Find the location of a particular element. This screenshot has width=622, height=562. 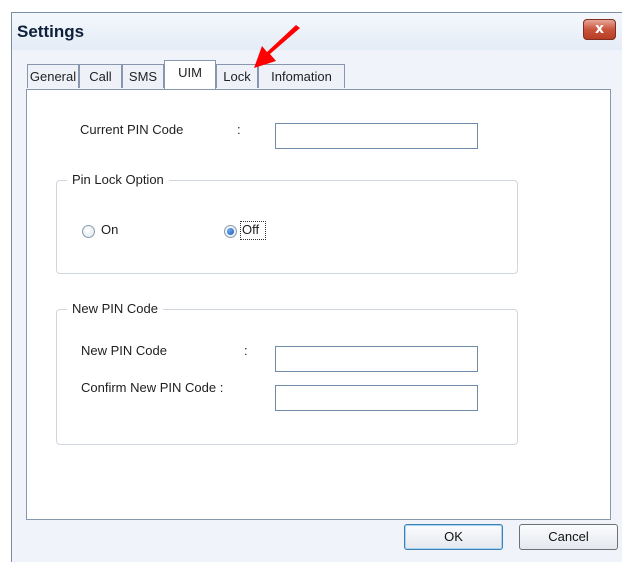

ok-button: OK is located at coordinates (453, 537).